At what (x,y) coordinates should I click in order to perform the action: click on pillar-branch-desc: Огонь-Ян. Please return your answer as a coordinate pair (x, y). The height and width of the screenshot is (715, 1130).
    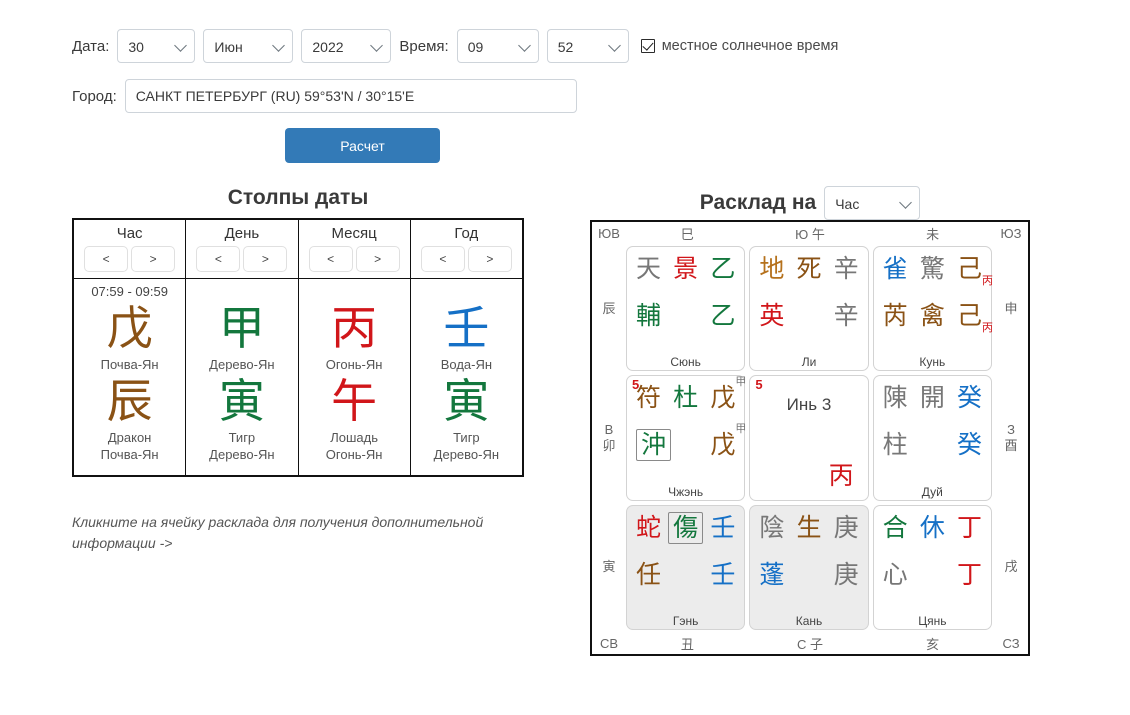
    Looking at the image, I should click on (354, 454).